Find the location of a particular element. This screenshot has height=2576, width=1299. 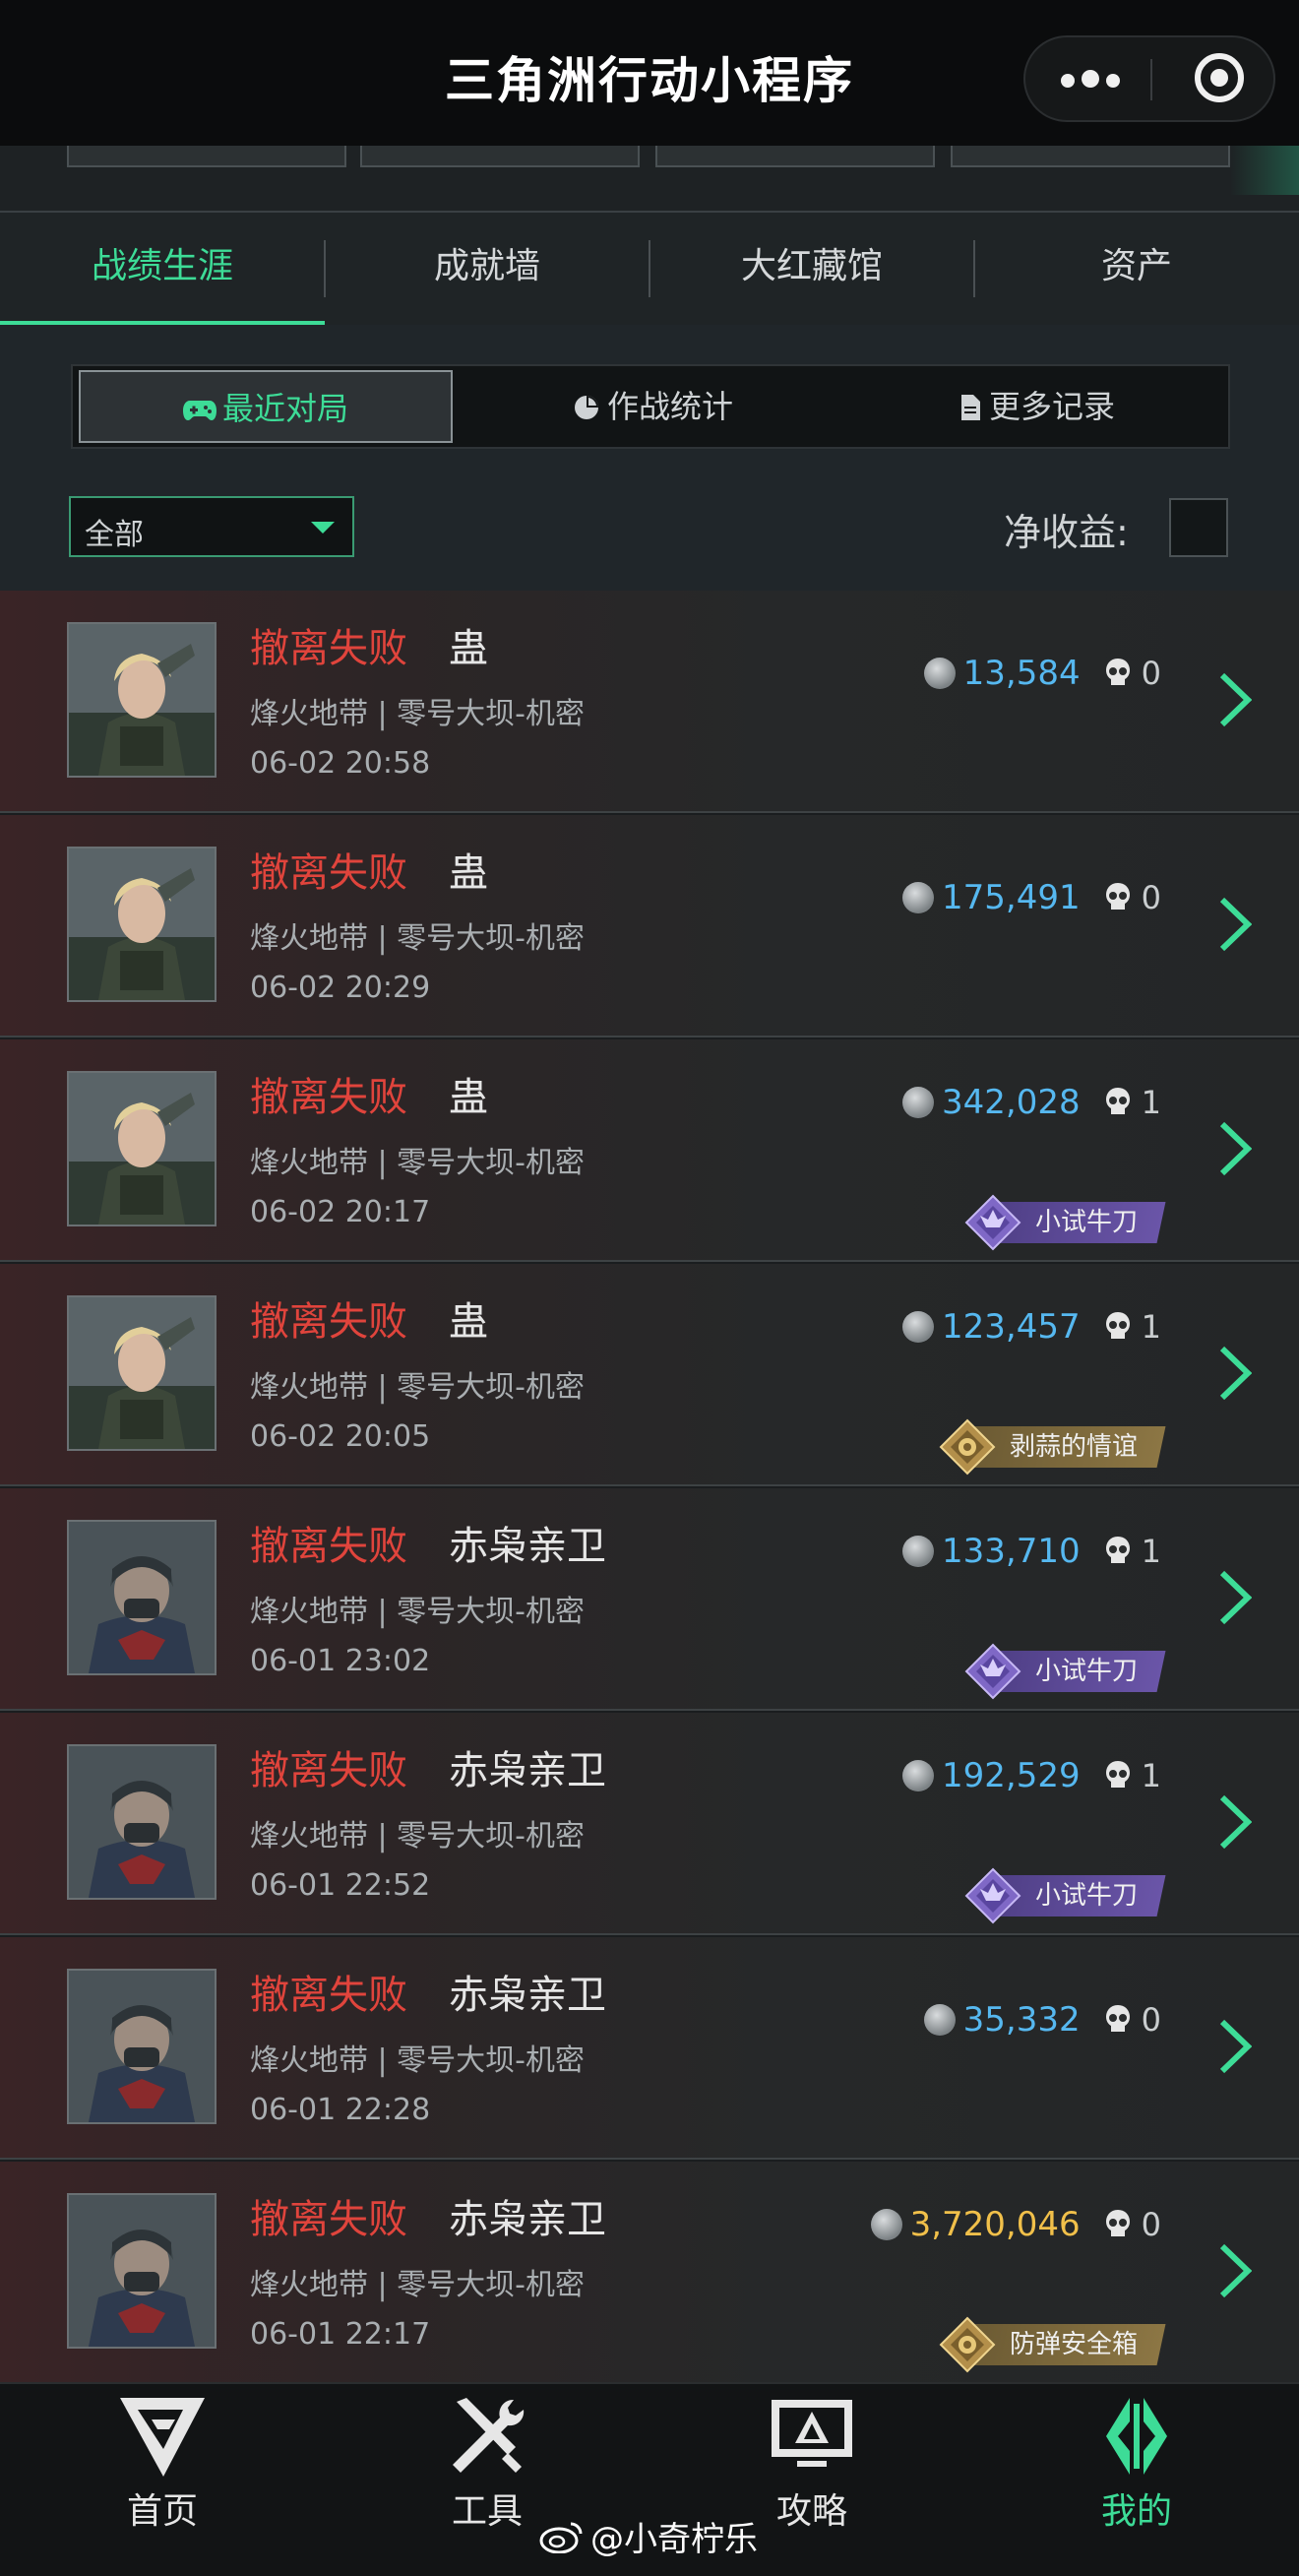

match-time: 06-02 20:29 is located at coordinates (340, 988).